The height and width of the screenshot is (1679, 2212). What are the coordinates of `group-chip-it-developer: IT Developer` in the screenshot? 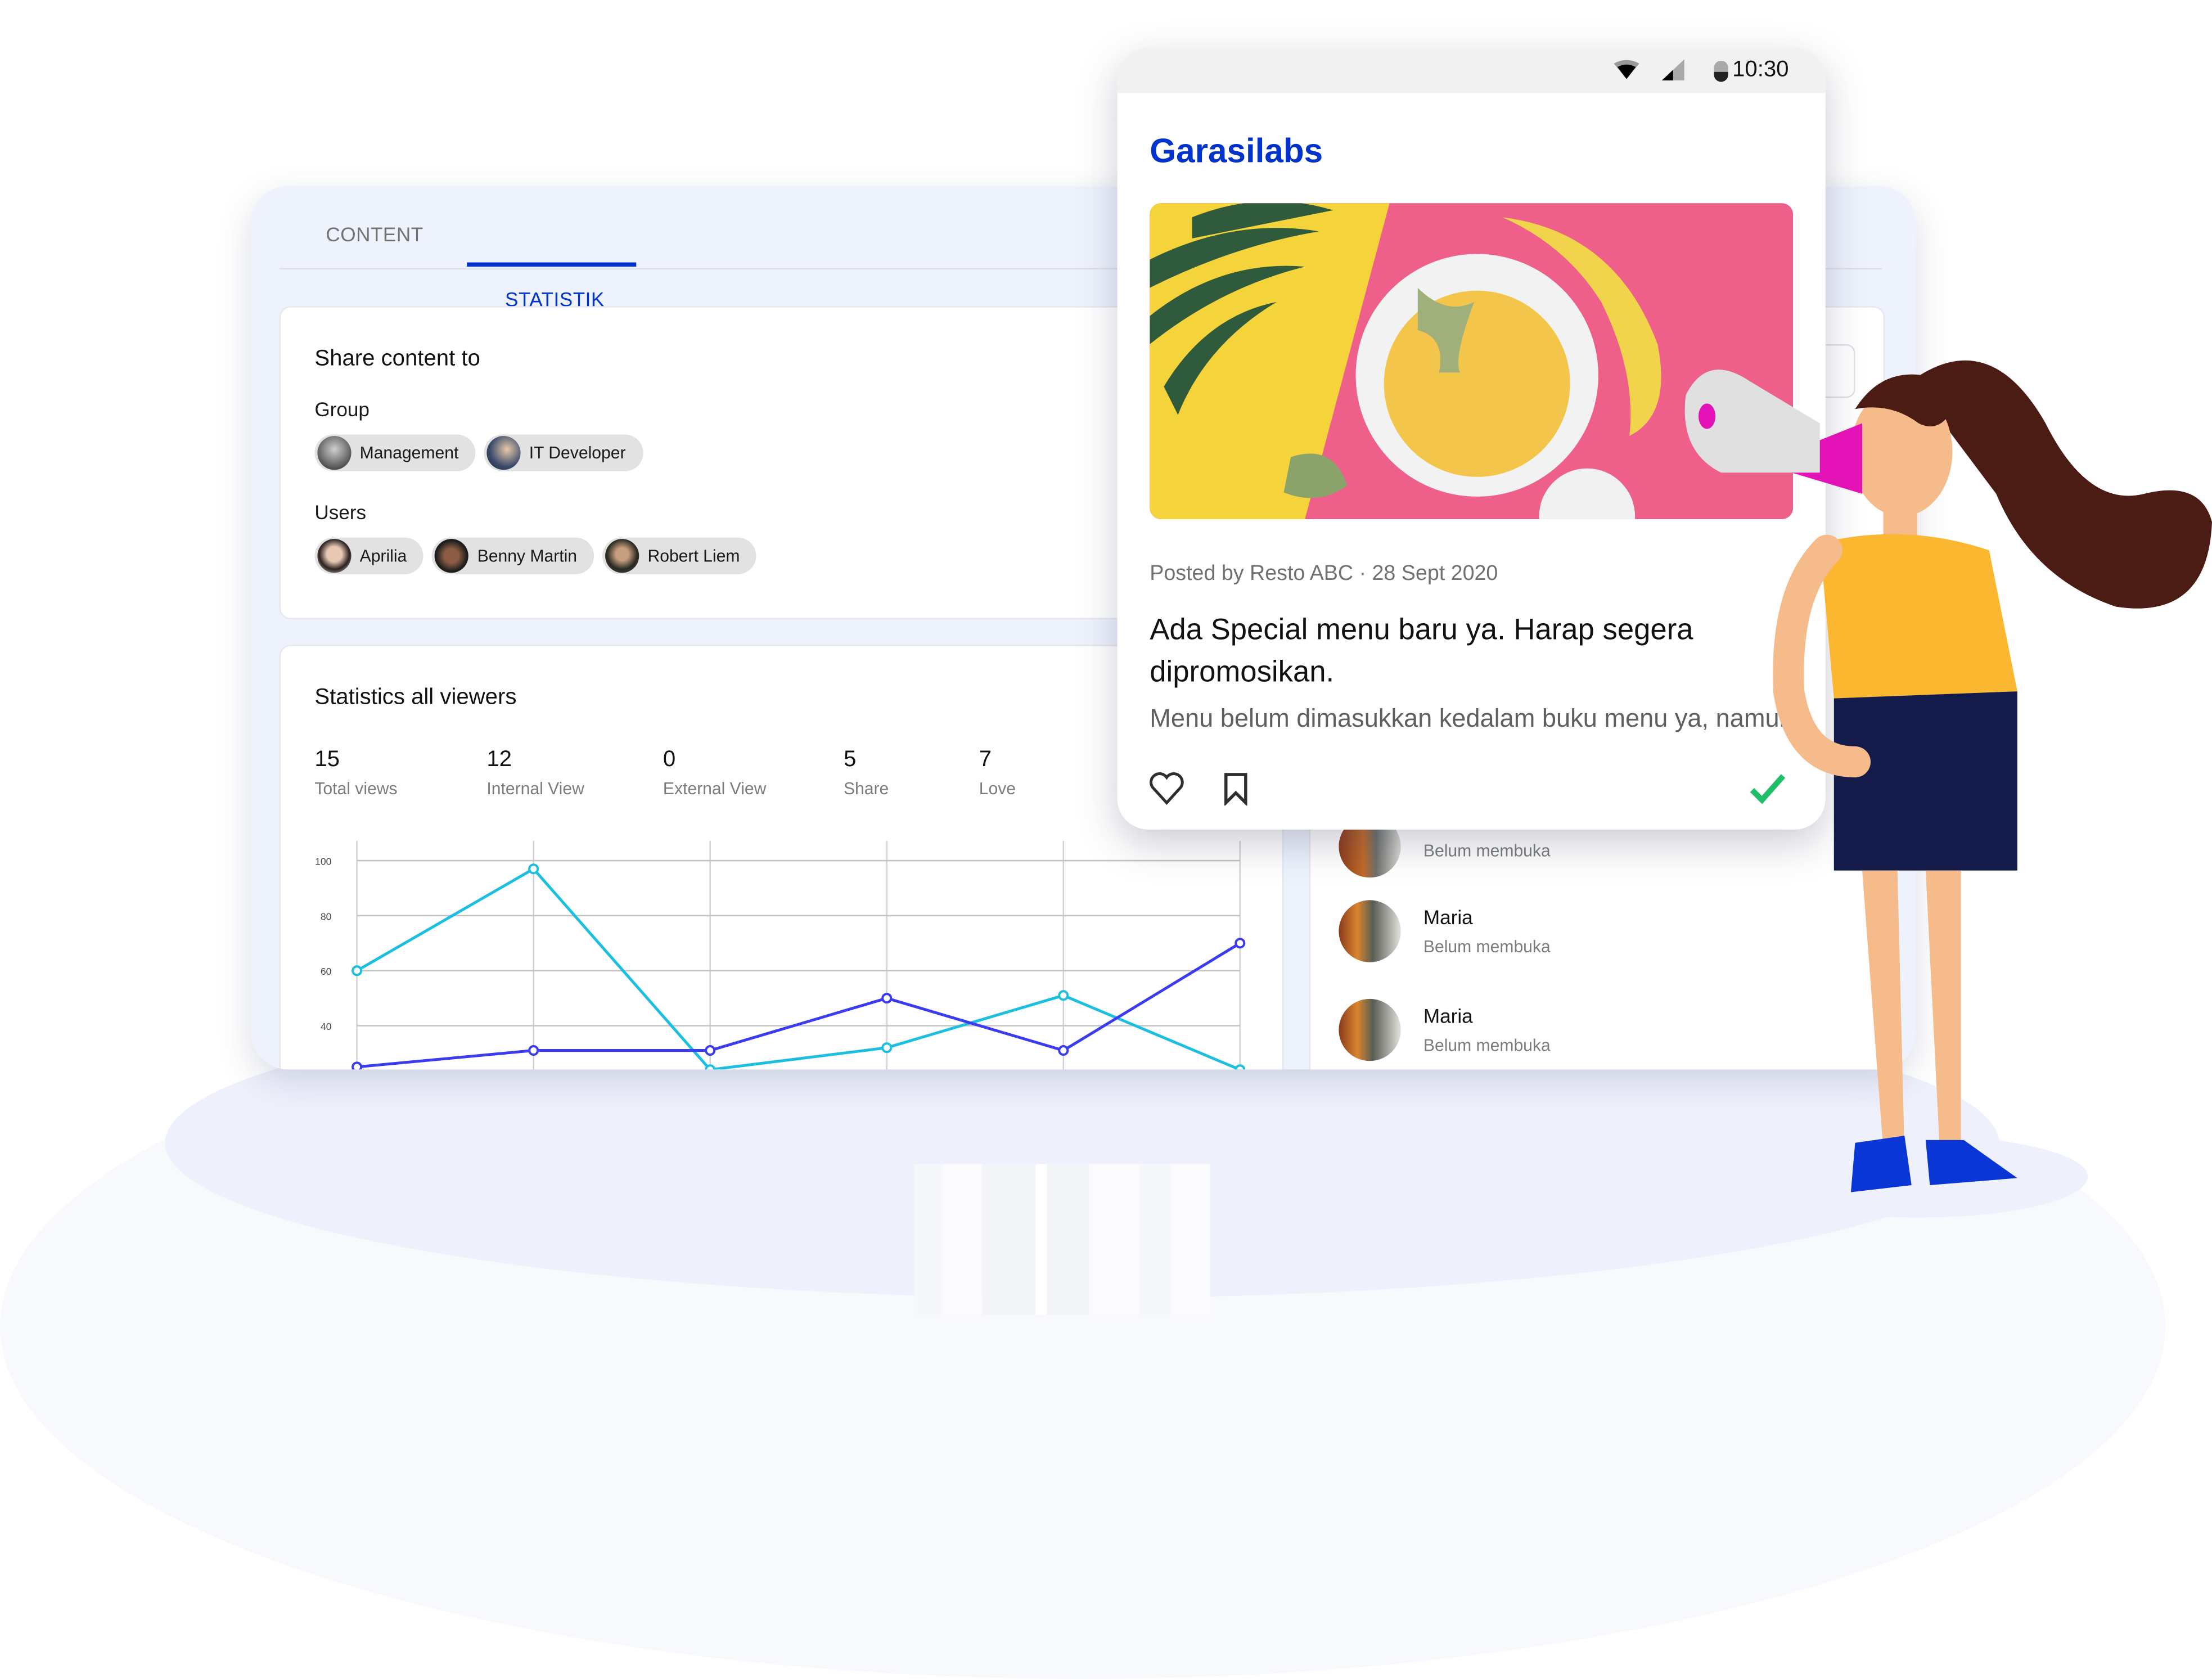 It's located at (563, 452).